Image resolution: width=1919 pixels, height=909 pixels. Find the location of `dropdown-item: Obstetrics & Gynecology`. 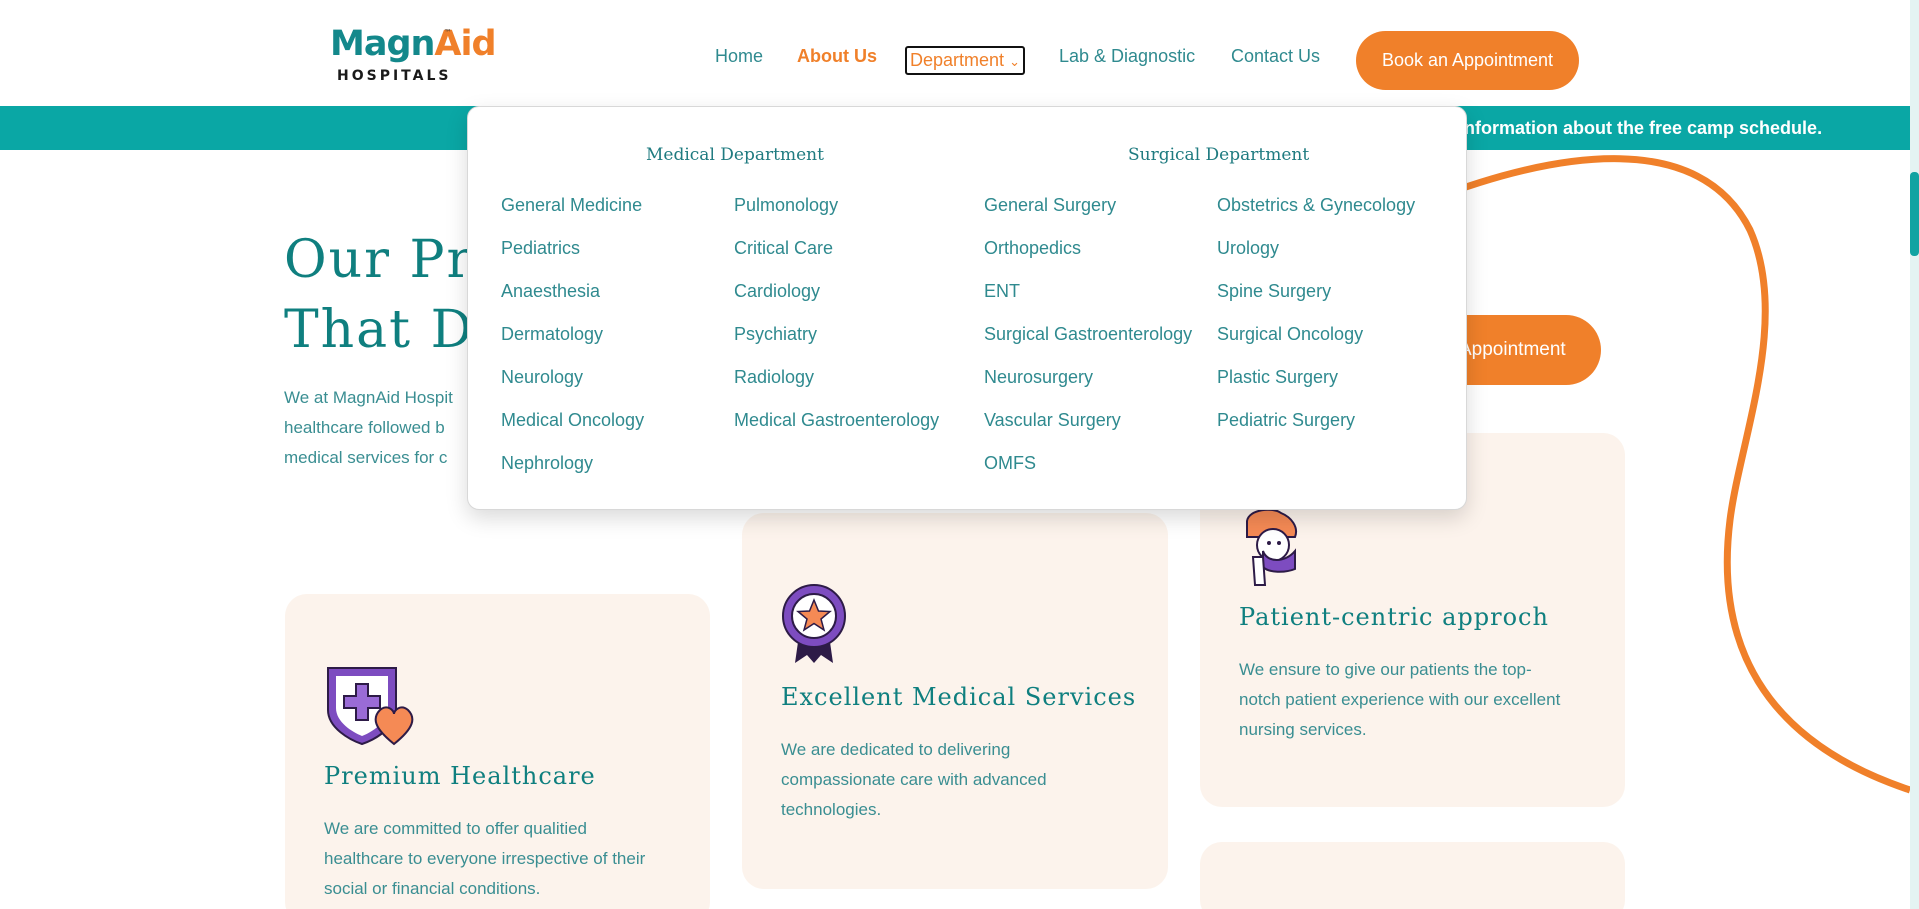

dropdown-item: Obstetrics & Gynecology is located at coordinates (1316, 205).